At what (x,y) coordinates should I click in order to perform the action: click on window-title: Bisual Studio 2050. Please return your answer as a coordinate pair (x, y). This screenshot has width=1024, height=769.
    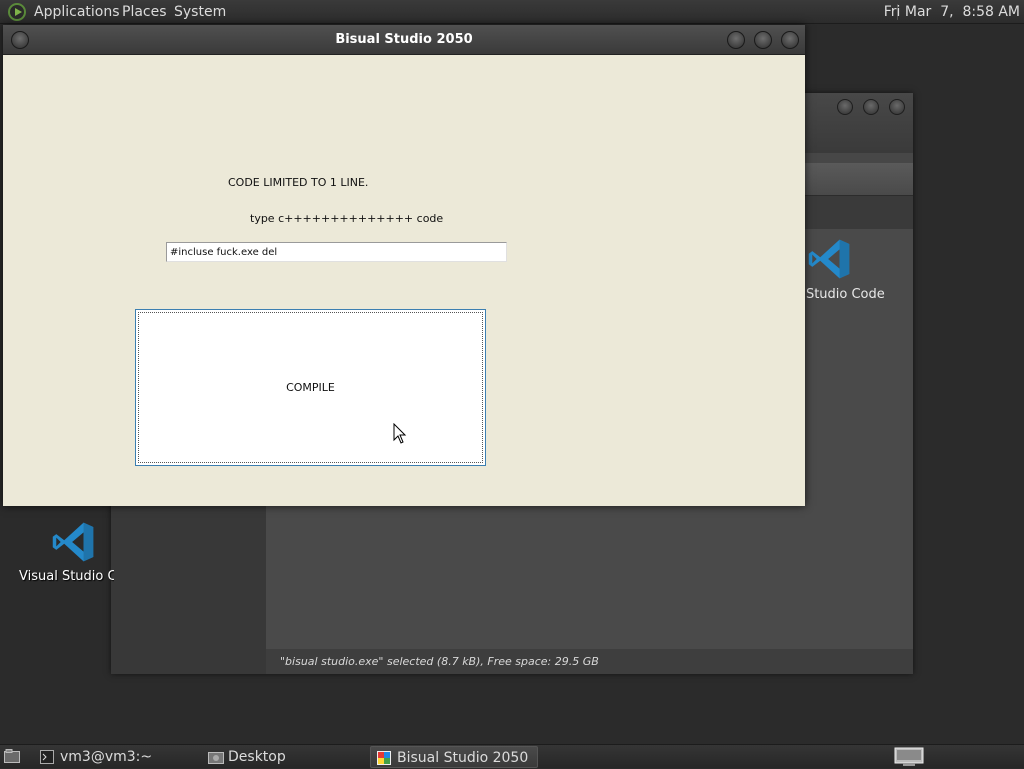
    Looking at the image, I should click on (404, 39).